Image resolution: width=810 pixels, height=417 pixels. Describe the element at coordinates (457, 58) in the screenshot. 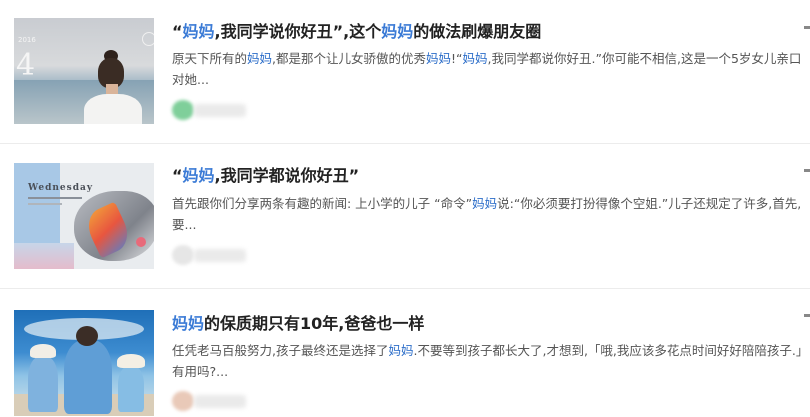

I see `snippet-text: !“` at that location.